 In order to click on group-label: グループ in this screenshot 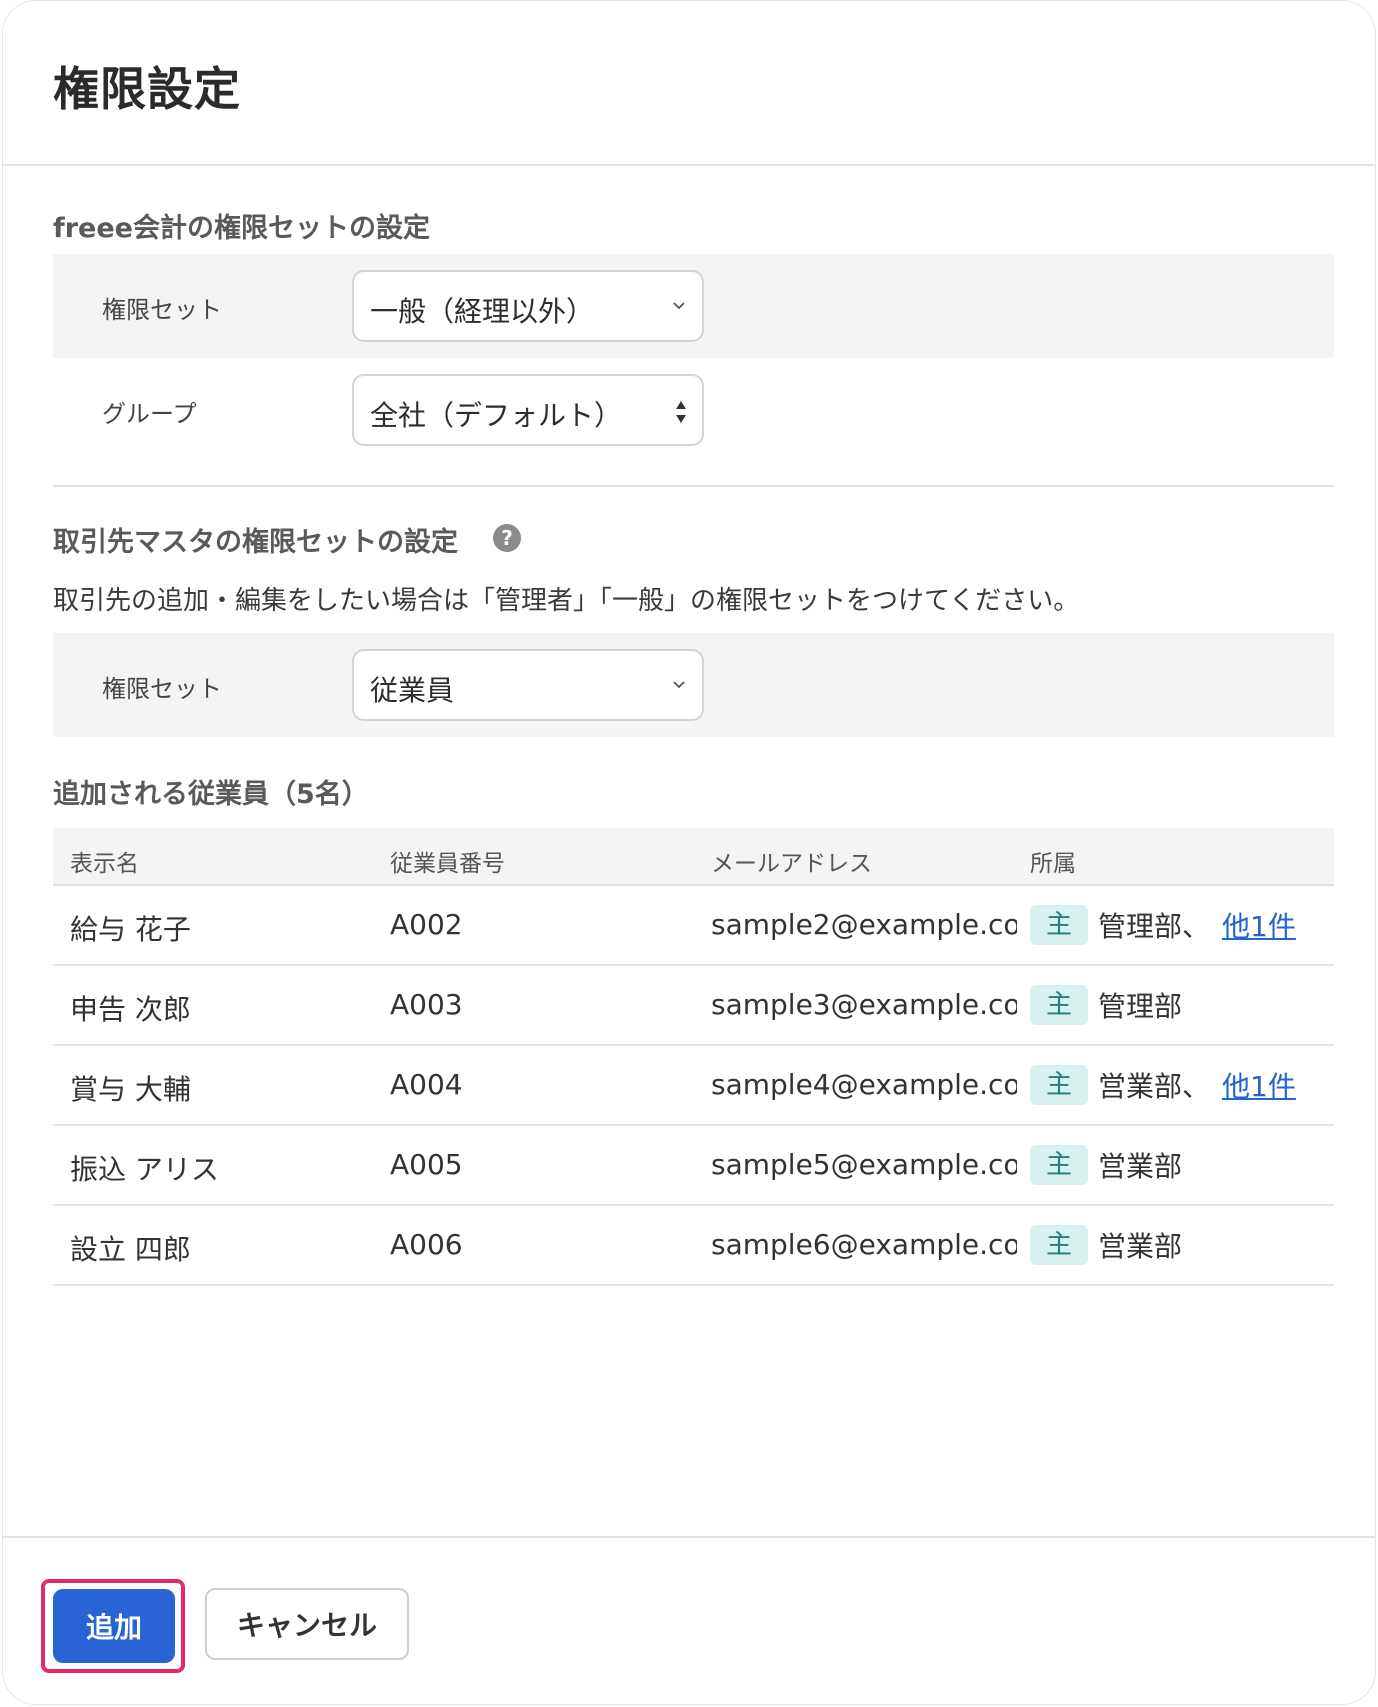, I will do `click(149, 414)`.